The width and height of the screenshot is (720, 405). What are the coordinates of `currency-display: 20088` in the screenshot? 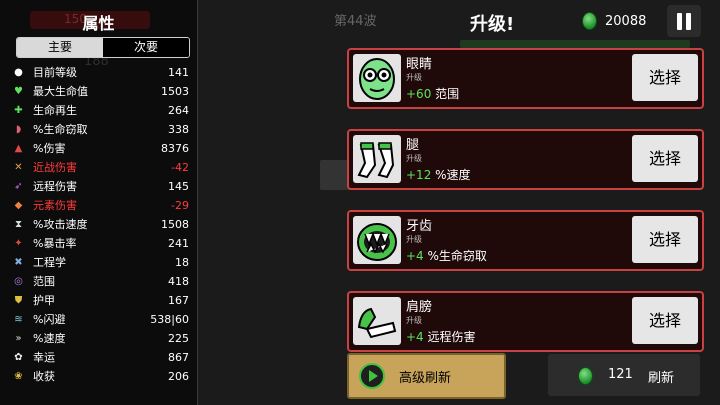 It's located at (614, 21).